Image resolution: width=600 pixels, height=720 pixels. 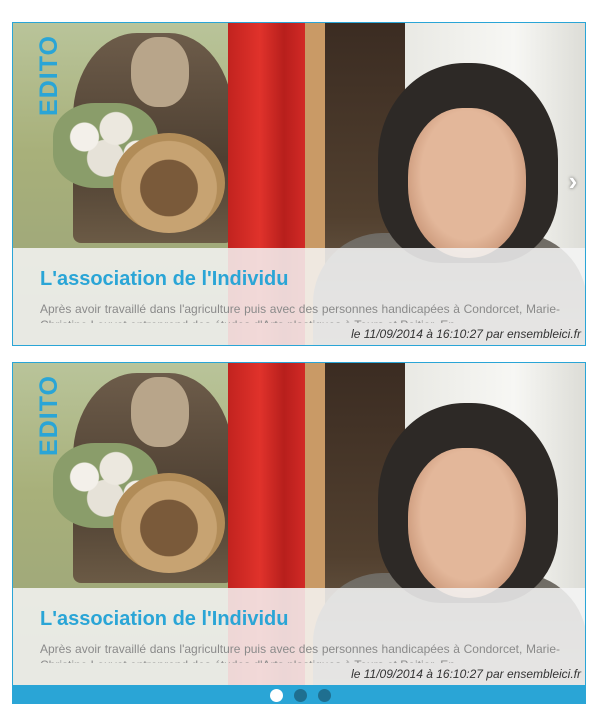 I want to click on next-arrow-icon: ›, so click(x=573, y=181).